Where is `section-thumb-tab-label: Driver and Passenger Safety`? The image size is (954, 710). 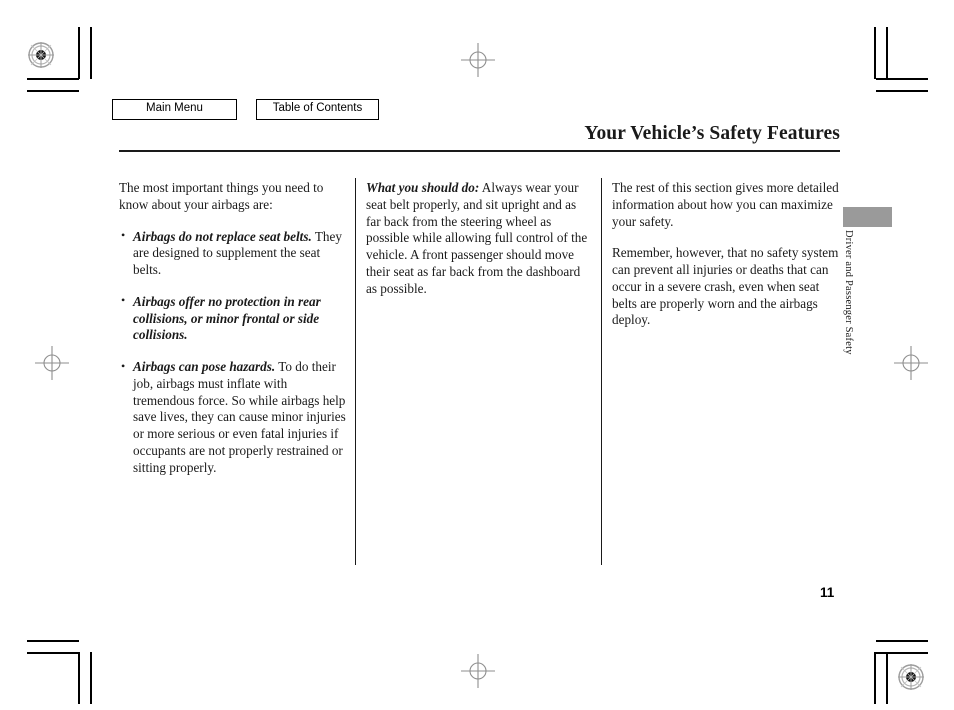 section-thumb-tab-label: Driver and Passenger Safety is located at coordinates (848, 292).